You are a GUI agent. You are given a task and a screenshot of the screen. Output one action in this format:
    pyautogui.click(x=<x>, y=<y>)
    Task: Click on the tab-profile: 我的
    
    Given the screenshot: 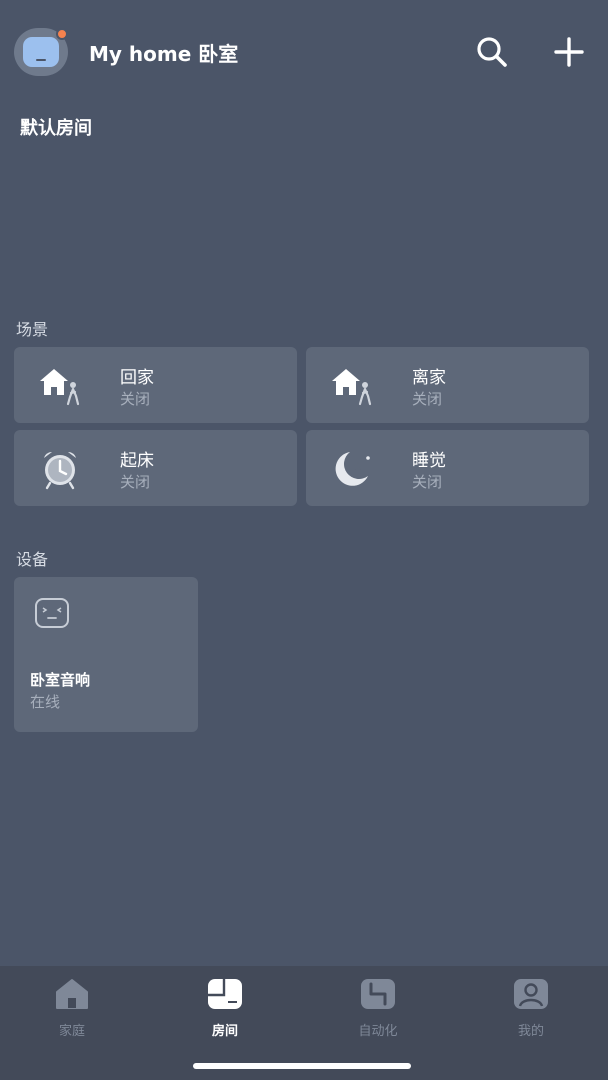 What is the action you would take?
    pyautogui.click(x=531, y=1007)
    